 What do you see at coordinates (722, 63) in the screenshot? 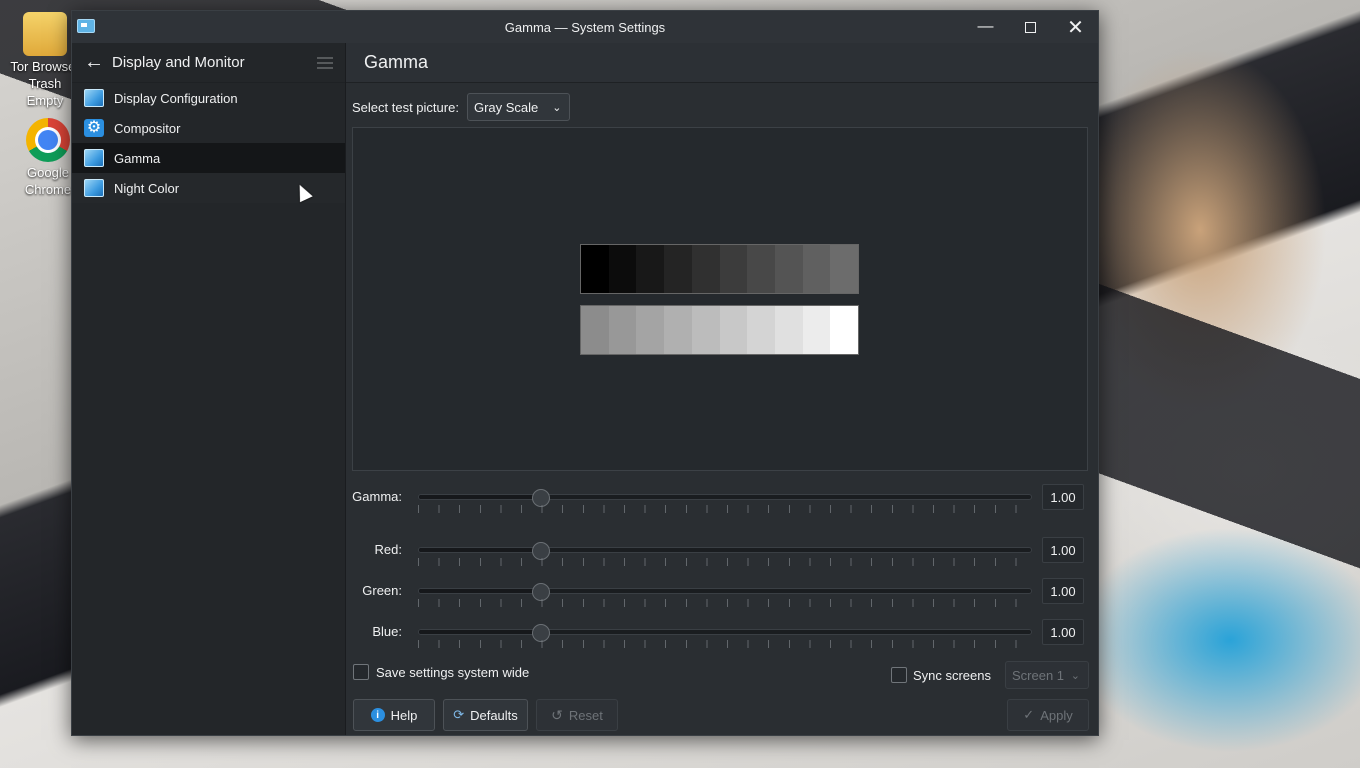
I see `main-header: Gamma` at bounding box center [722, 63].